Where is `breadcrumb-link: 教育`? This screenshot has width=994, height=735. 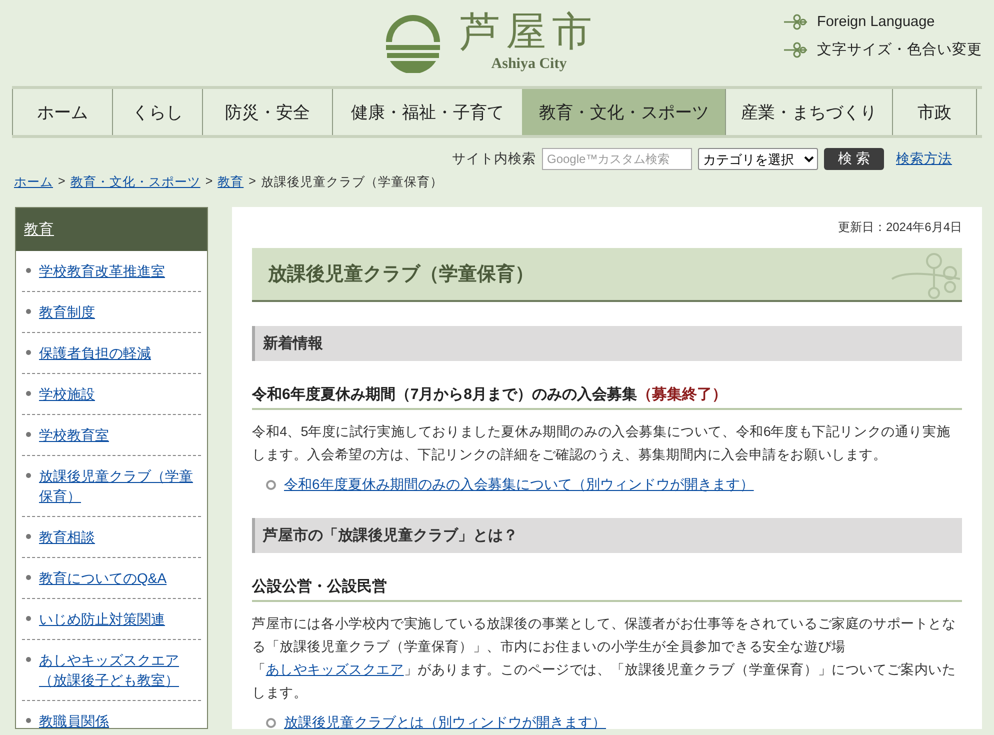 breadcrumb-link: 教育 is located at coordinates (231, 182).